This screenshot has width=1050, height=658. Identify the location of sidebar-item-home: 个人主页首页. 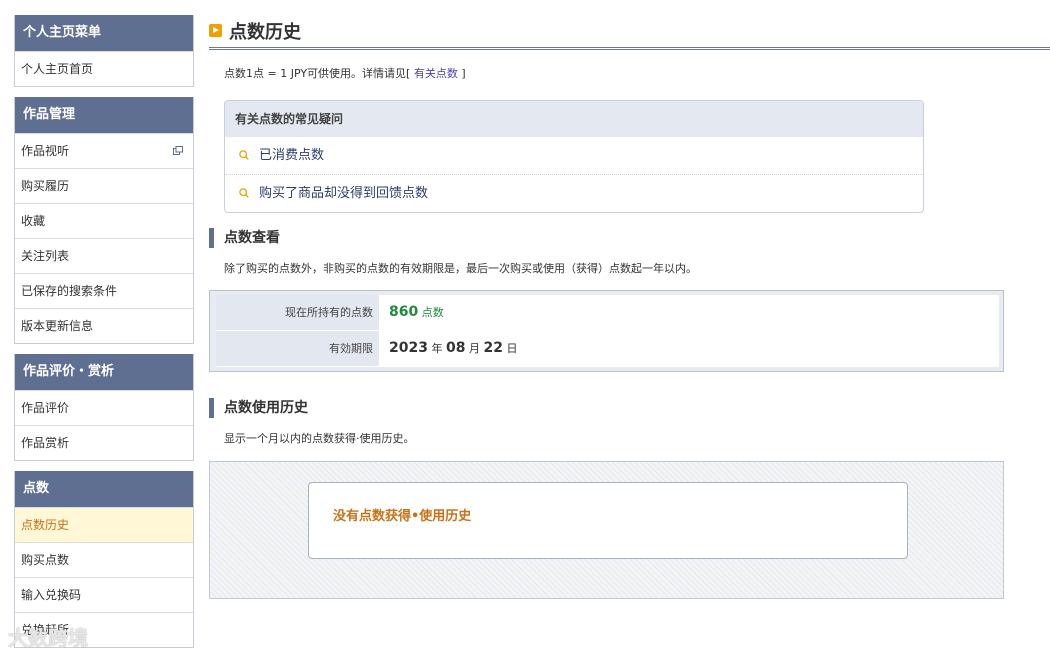
(104, 68).